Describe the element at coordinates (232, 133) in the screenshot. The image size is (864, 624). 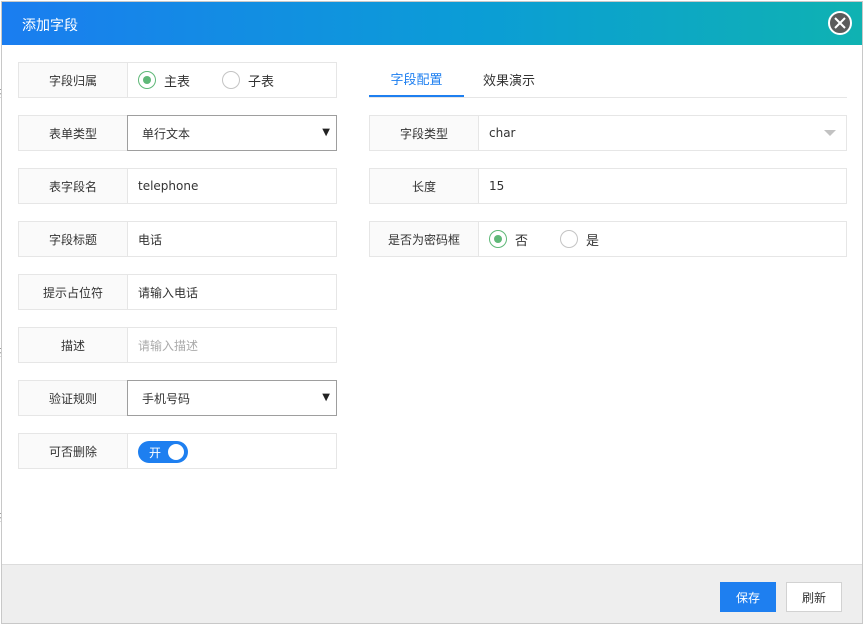
I see `form-type-select: 单行文本 ▼` at that location.